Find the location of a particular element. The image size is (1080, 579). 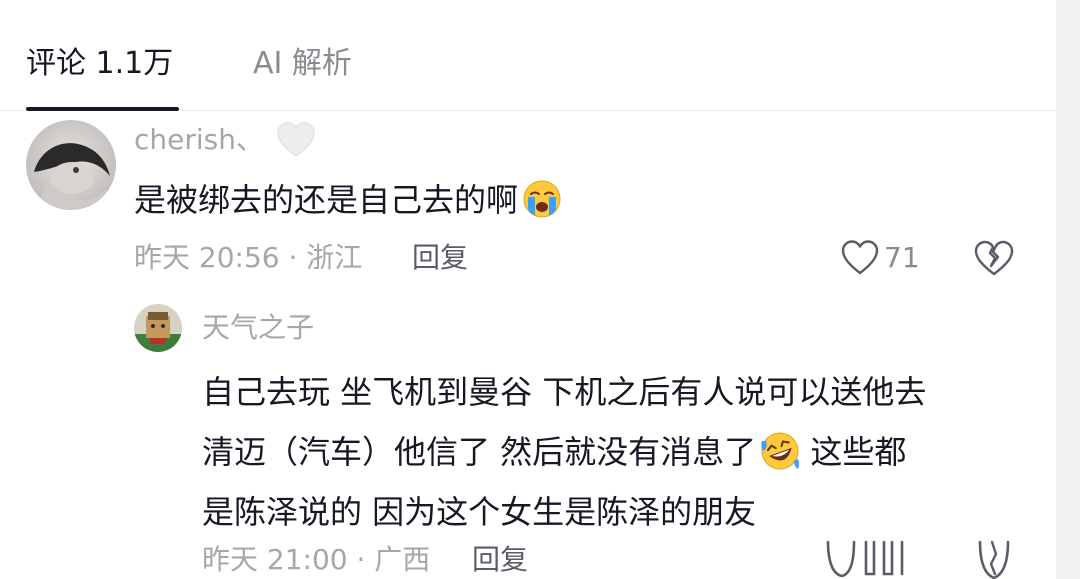

comment-meta: 昨天 20:56 · 浙江 is located at coordinates (248, 257).